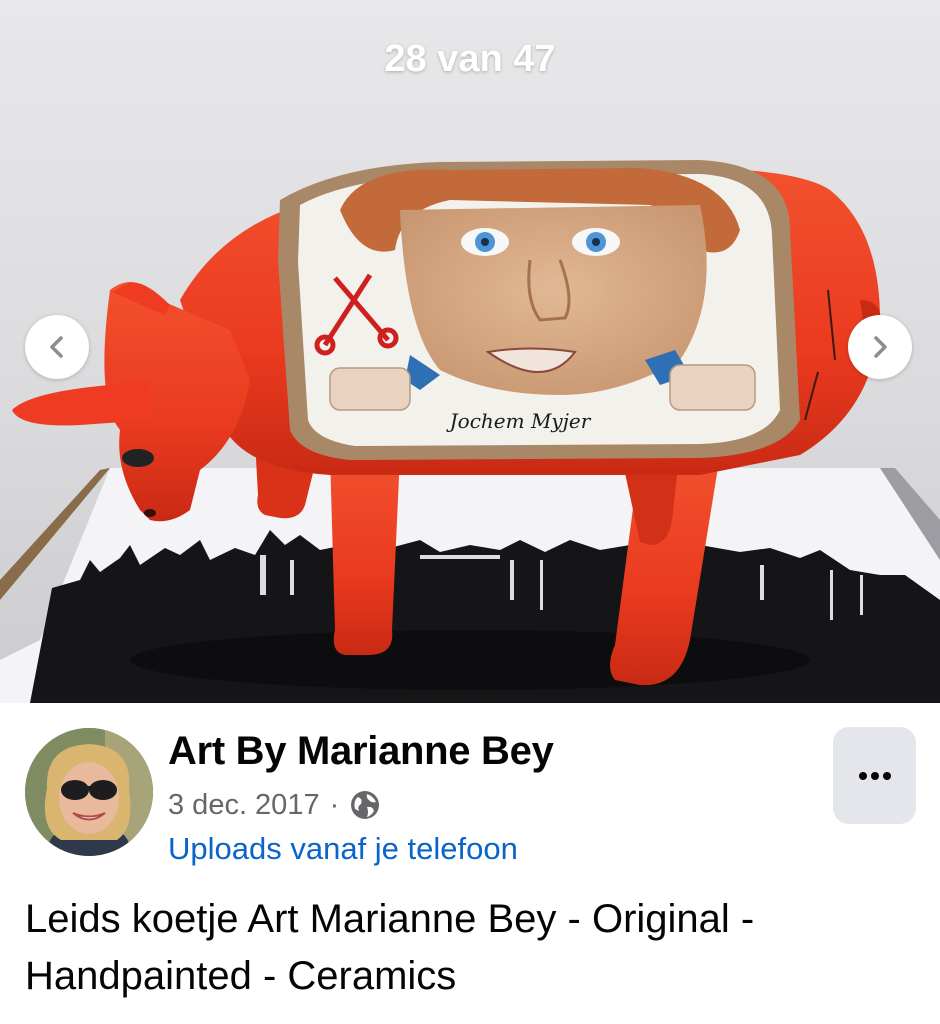 The height and width of the screenshot is (1024, 940). I want to click on chevron-left-icon, so click(56, 347).